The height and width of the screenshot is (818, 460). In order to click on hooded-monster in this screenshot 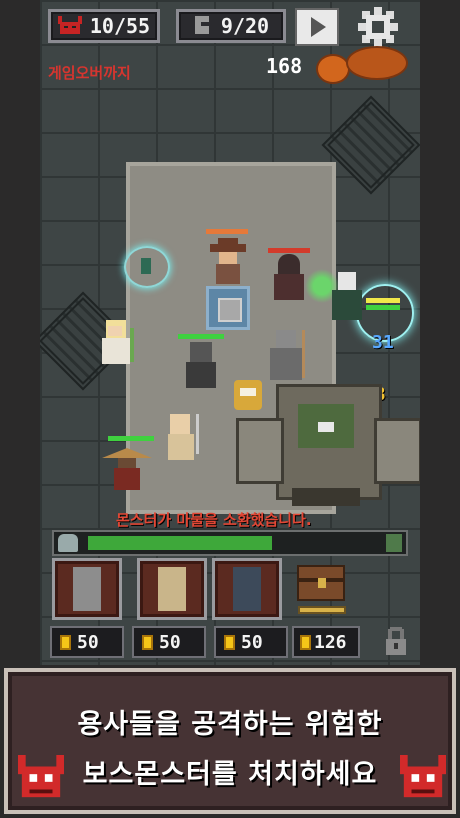, I will do `click(289, 277)`.